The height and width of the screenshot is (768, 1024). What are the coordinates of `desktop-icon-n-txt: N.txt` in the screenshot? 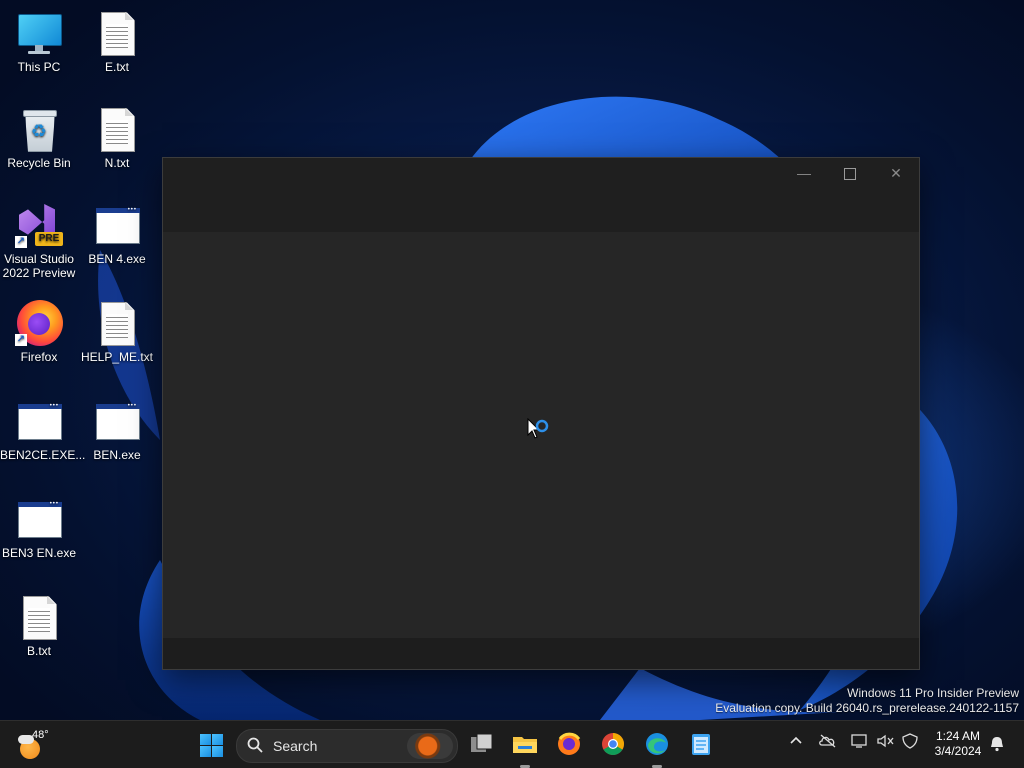 It's located at (117, 138).